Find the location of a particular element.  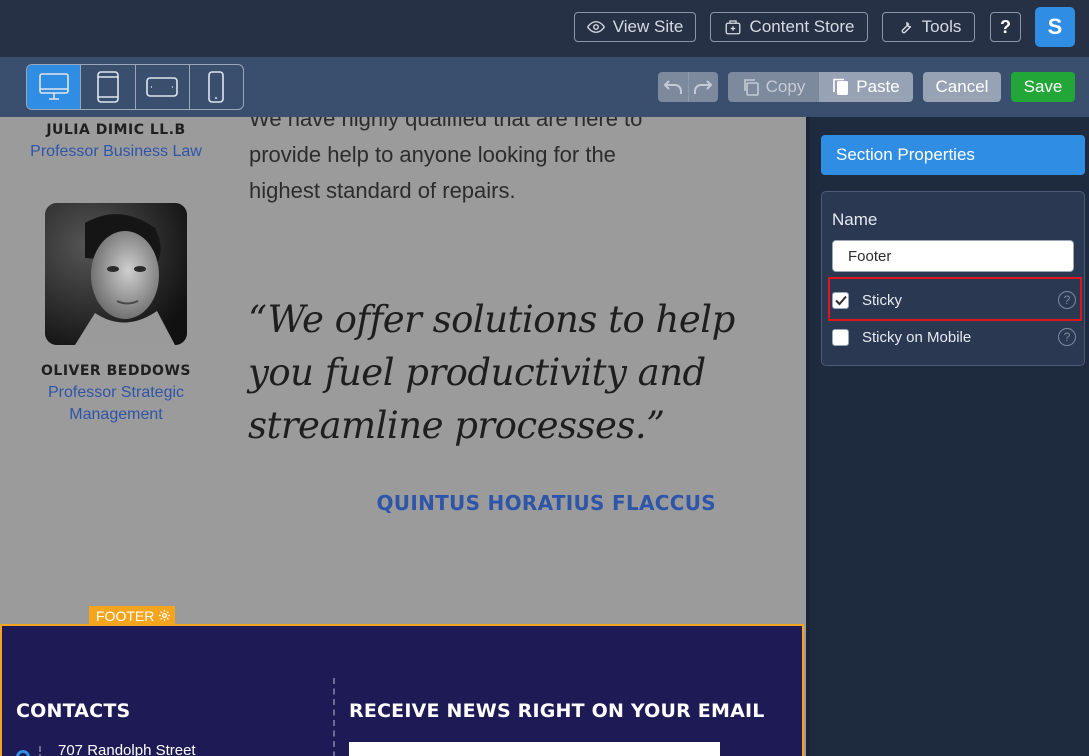

paste-label: Paste is located at coordinates (878, 86).